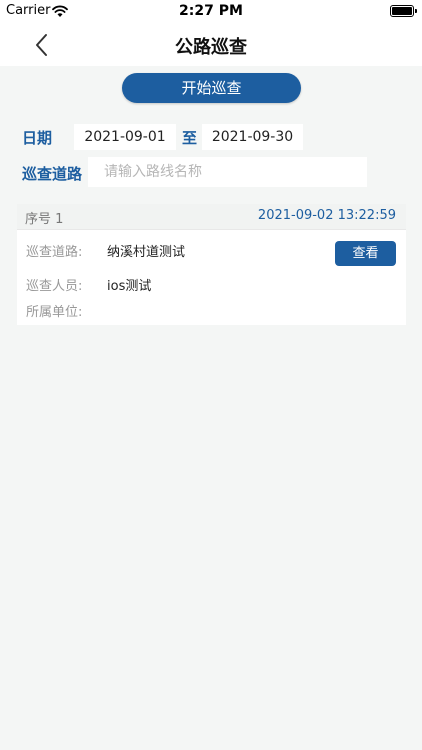 This screenshot has height=750, width=422. I want to click on page-title: 公路巡查, so click(211, 47).